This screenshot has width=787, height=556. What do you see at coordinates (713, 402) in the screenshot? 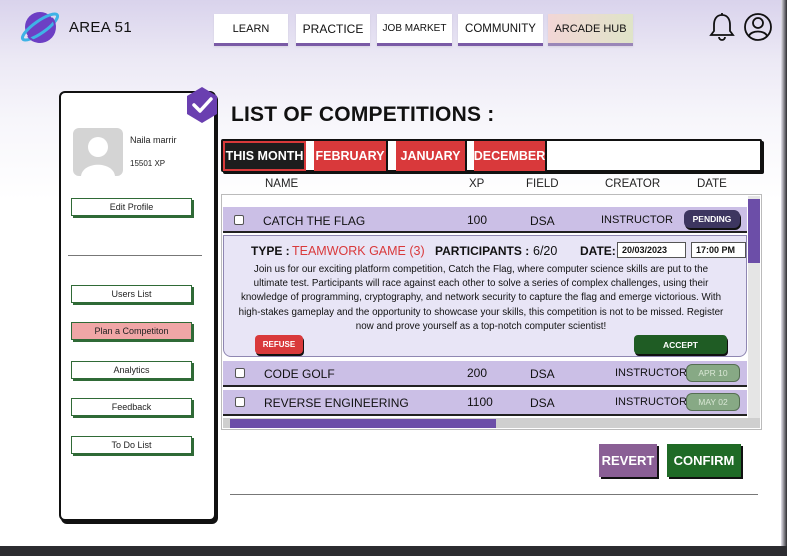
I see `date-badge: MAY 02` at bounding box center [713, 402].